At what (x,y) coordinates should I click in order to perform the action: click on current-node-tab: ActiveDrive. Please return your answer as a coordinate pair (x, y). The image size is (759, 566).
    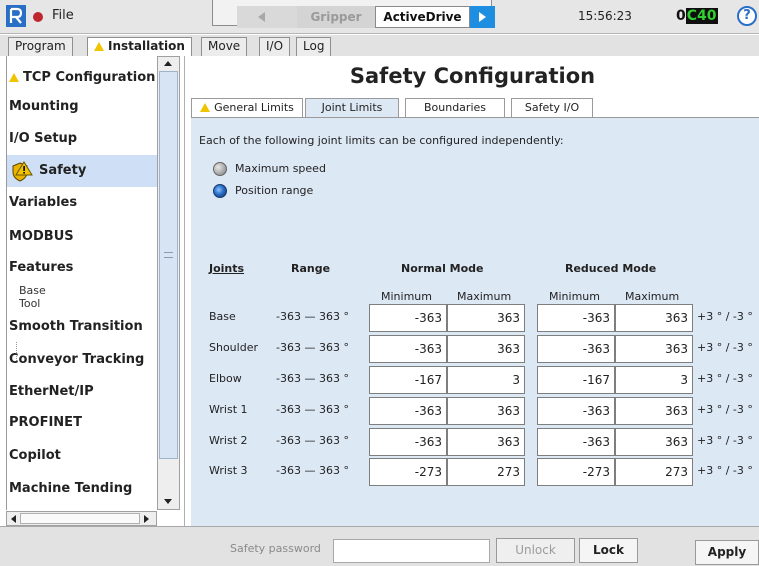
    Looking at the image, I should click on (422, 17).